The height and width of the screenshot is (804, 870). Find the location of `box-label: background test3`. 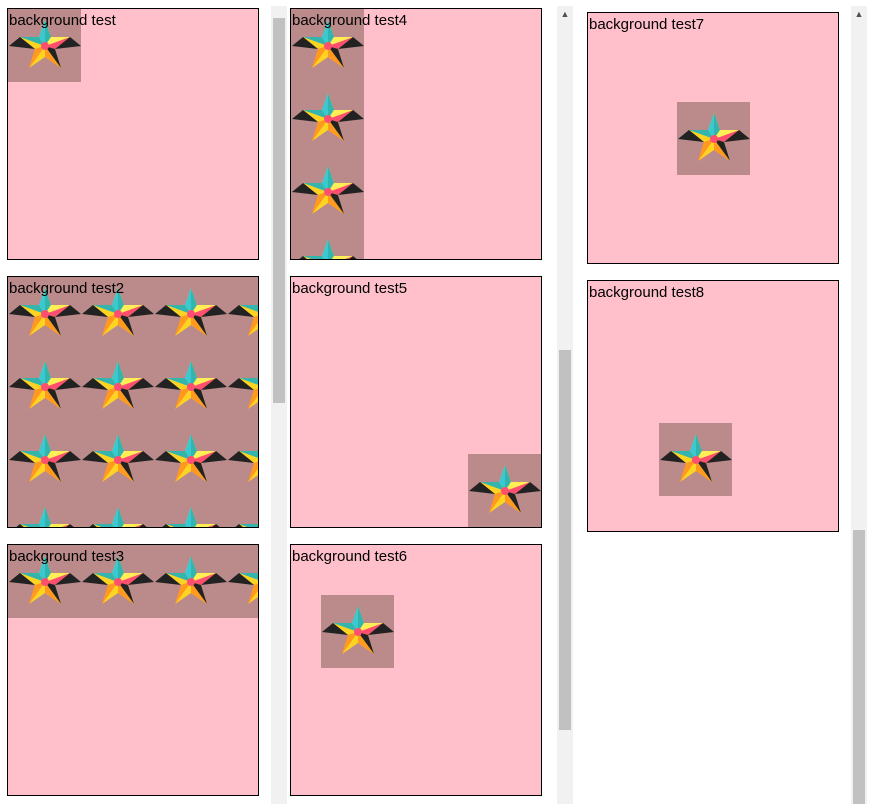

box-label: background test3 is located at coordinates (67, 556).